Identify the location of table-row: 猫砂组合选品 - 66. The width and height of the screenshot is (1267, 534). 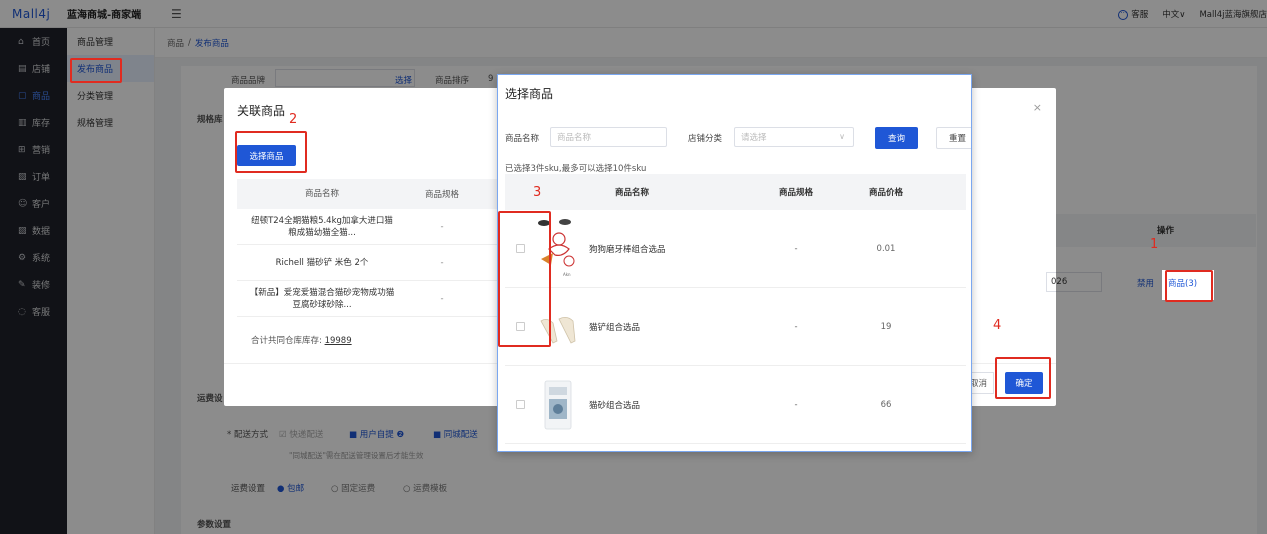
(735, 405).